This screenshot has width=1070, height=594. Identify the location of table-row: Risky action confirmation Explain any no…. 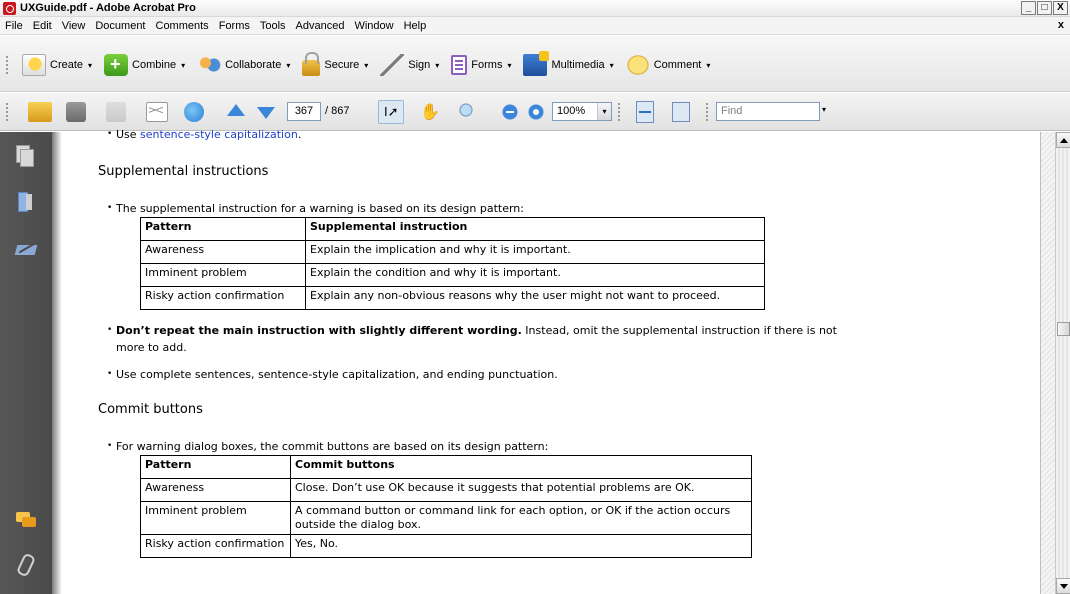
(452, 298).